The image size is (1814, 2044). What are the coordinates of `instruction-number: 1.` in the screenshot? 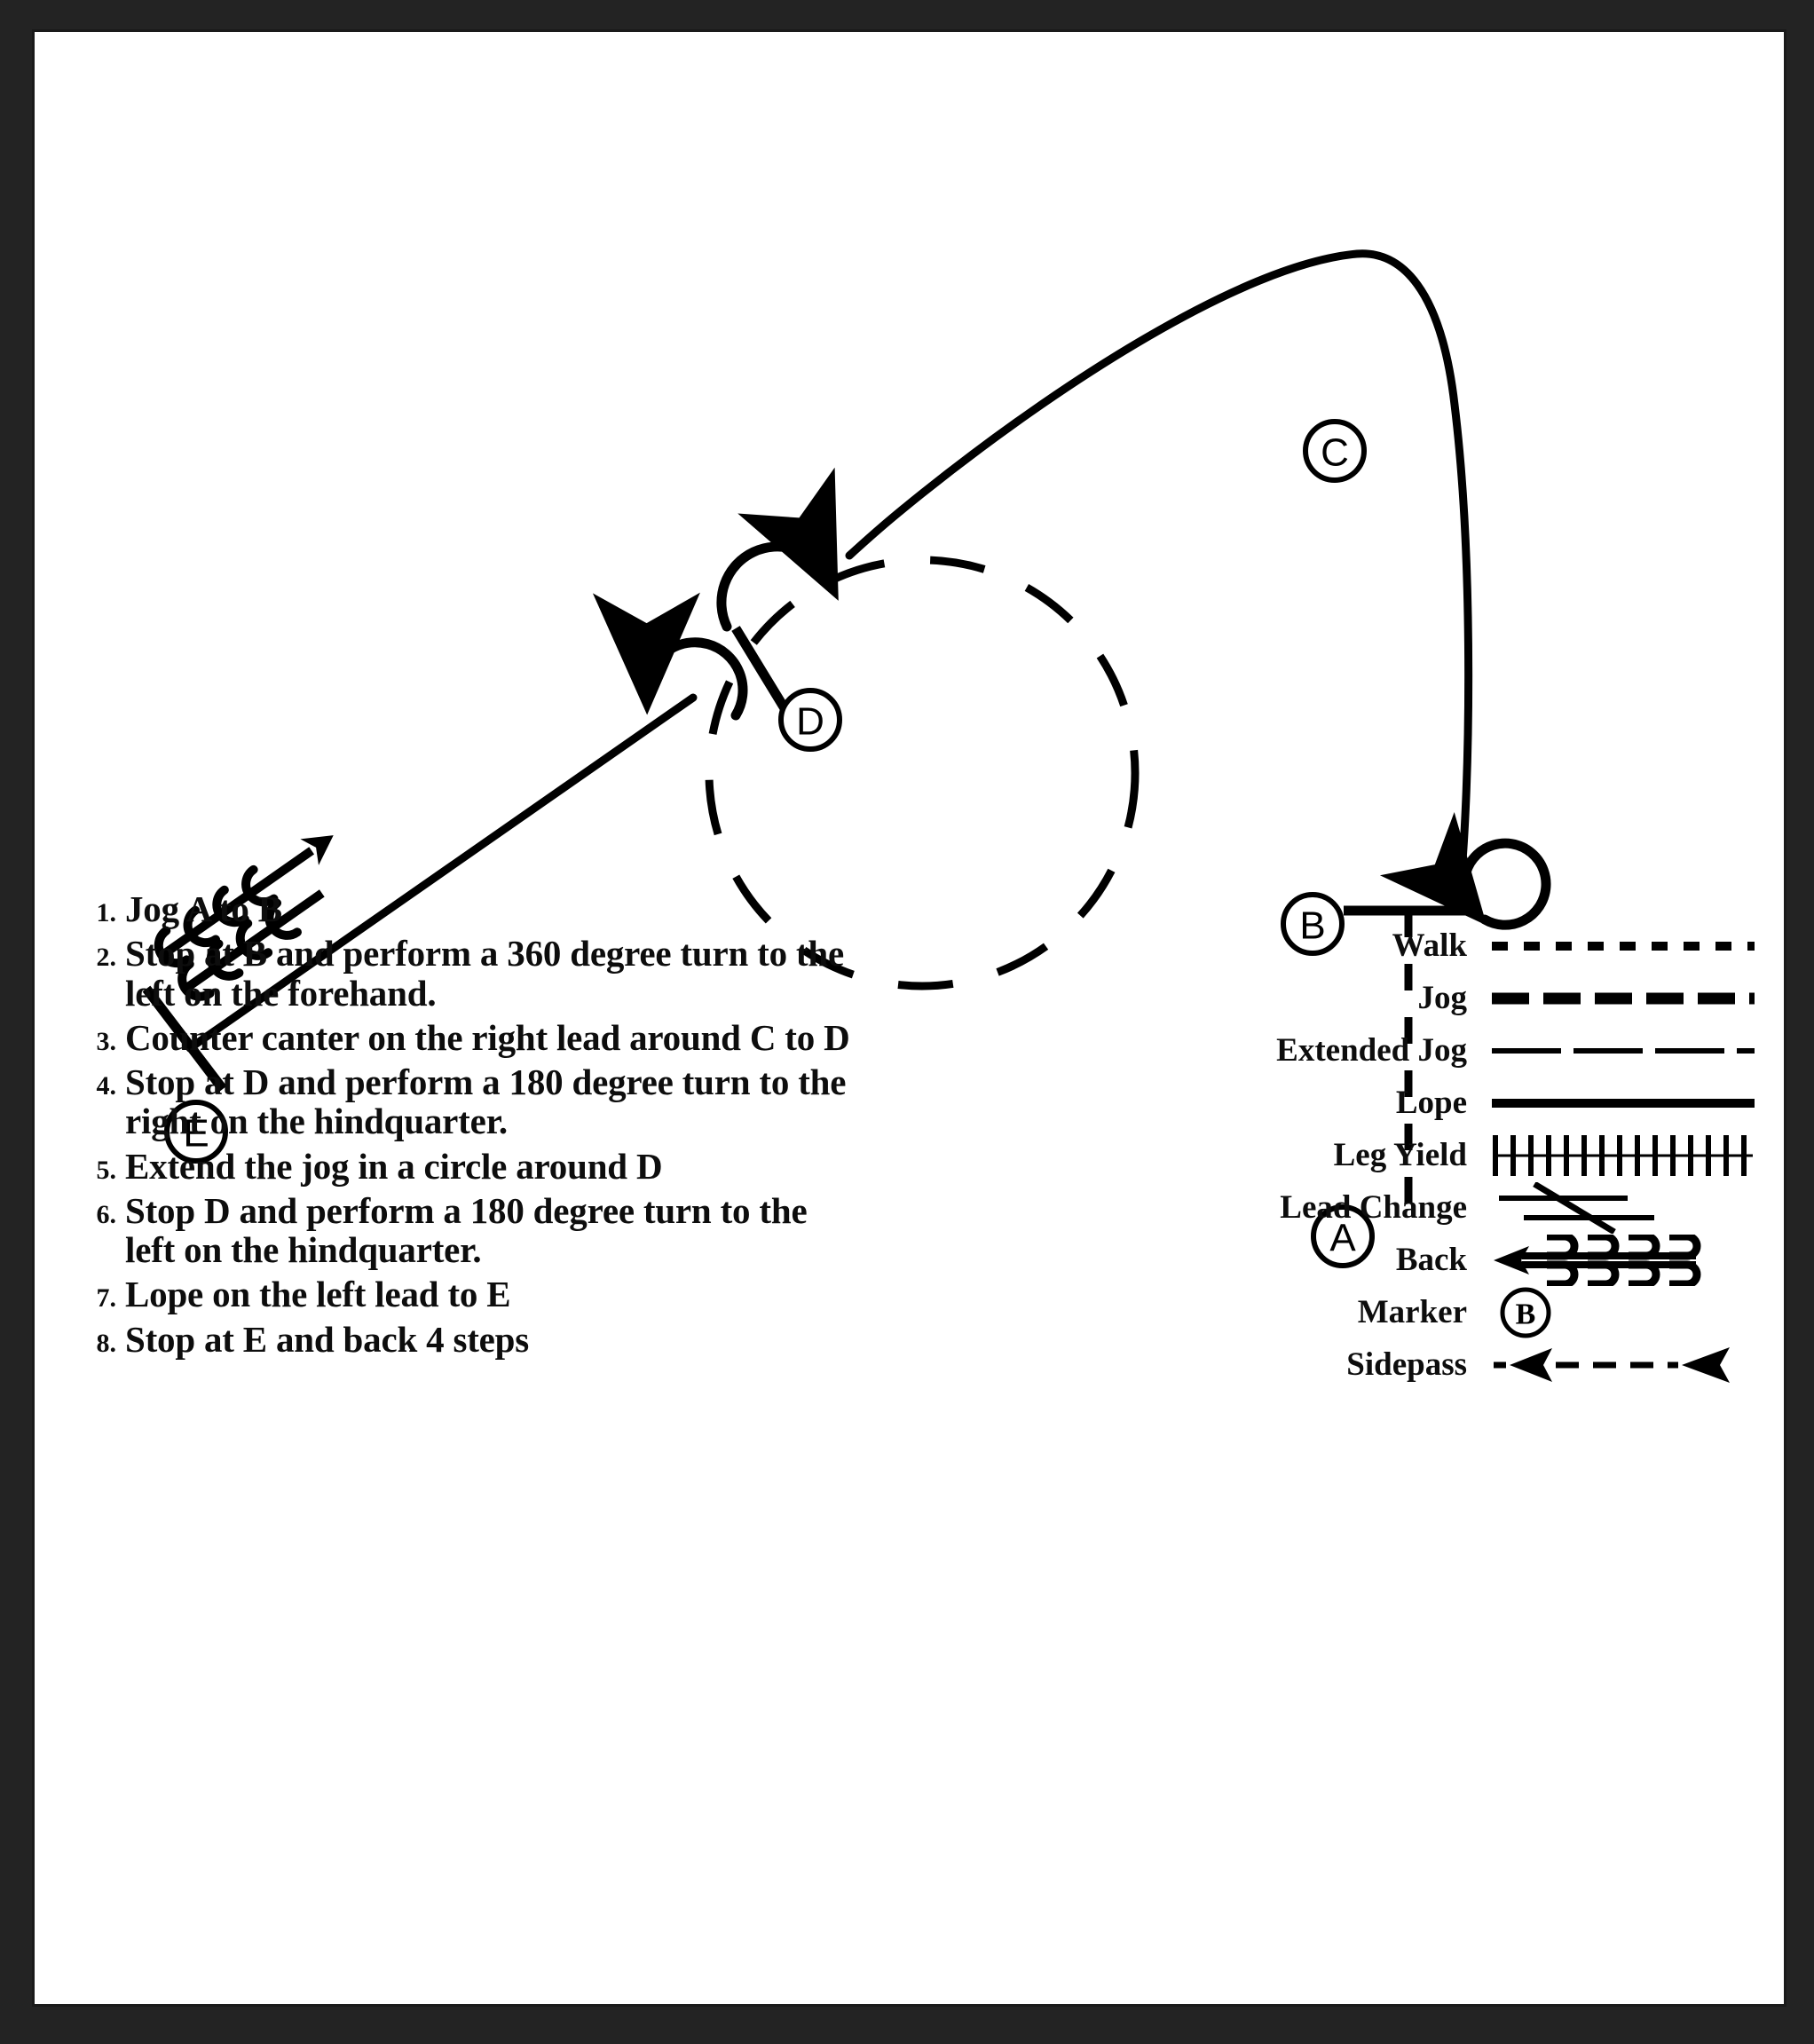 It's located at (106, 912).